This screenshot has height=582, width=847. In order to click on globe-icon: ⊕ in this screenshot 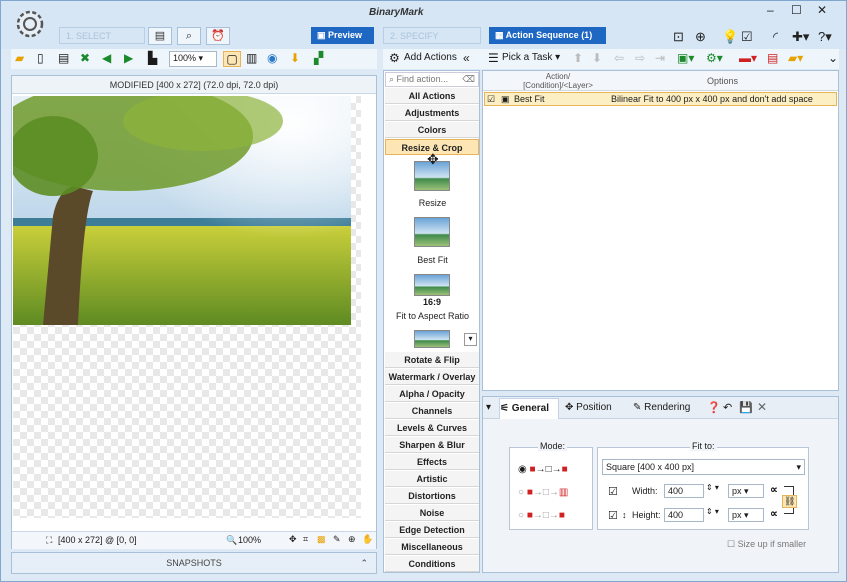, I will do `click(700, 37)`.